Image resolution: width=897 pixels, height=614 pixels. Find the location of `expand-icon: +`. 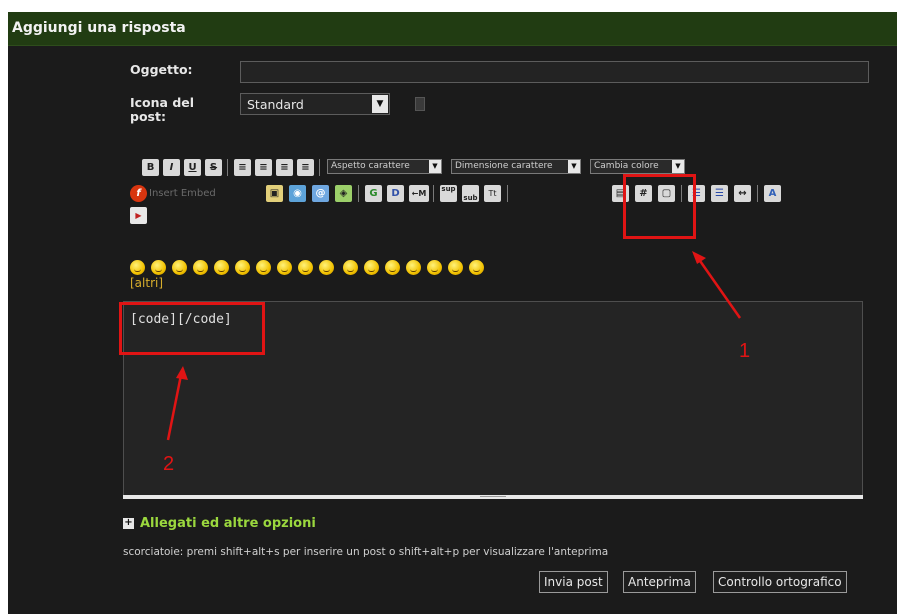

expand-icon: + is located at coordinates (128, 523).